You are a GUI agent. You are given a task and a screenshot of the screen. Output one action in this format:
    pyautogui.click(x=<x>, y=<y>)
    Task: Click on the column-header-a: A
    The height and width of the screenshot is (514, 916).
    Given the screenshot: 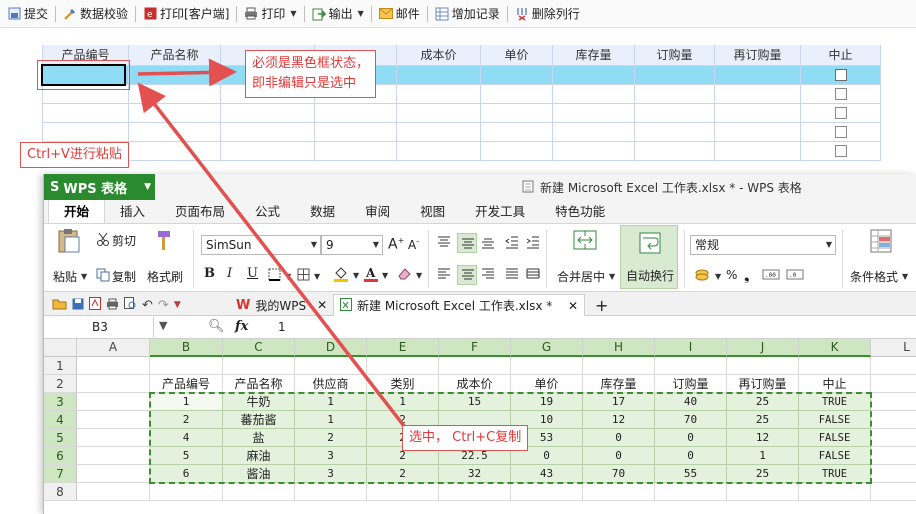 What is the action you would take?
    pyautogui.click(x=113, y=348)
    